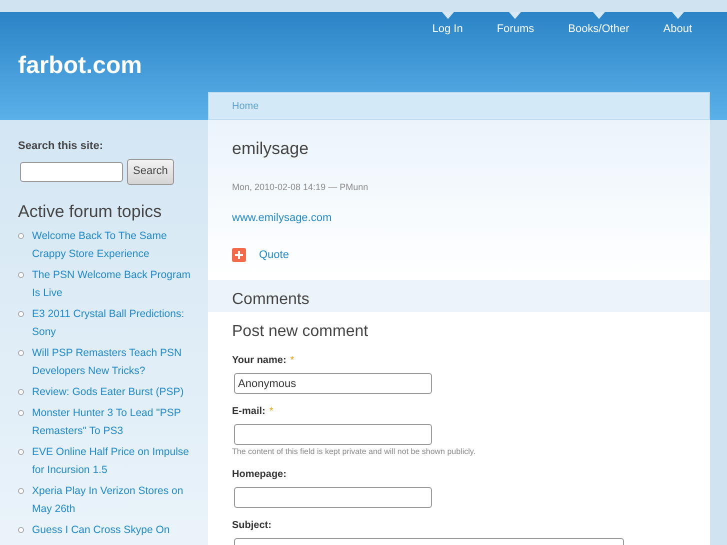 The width and height of the screenshot is (727, 545). Describe the element at coordinates (115, 461) in the screenshot. I see `forum-topic-link: EVE Online Half Price on Impulse for Incursion 1.5` at that location.